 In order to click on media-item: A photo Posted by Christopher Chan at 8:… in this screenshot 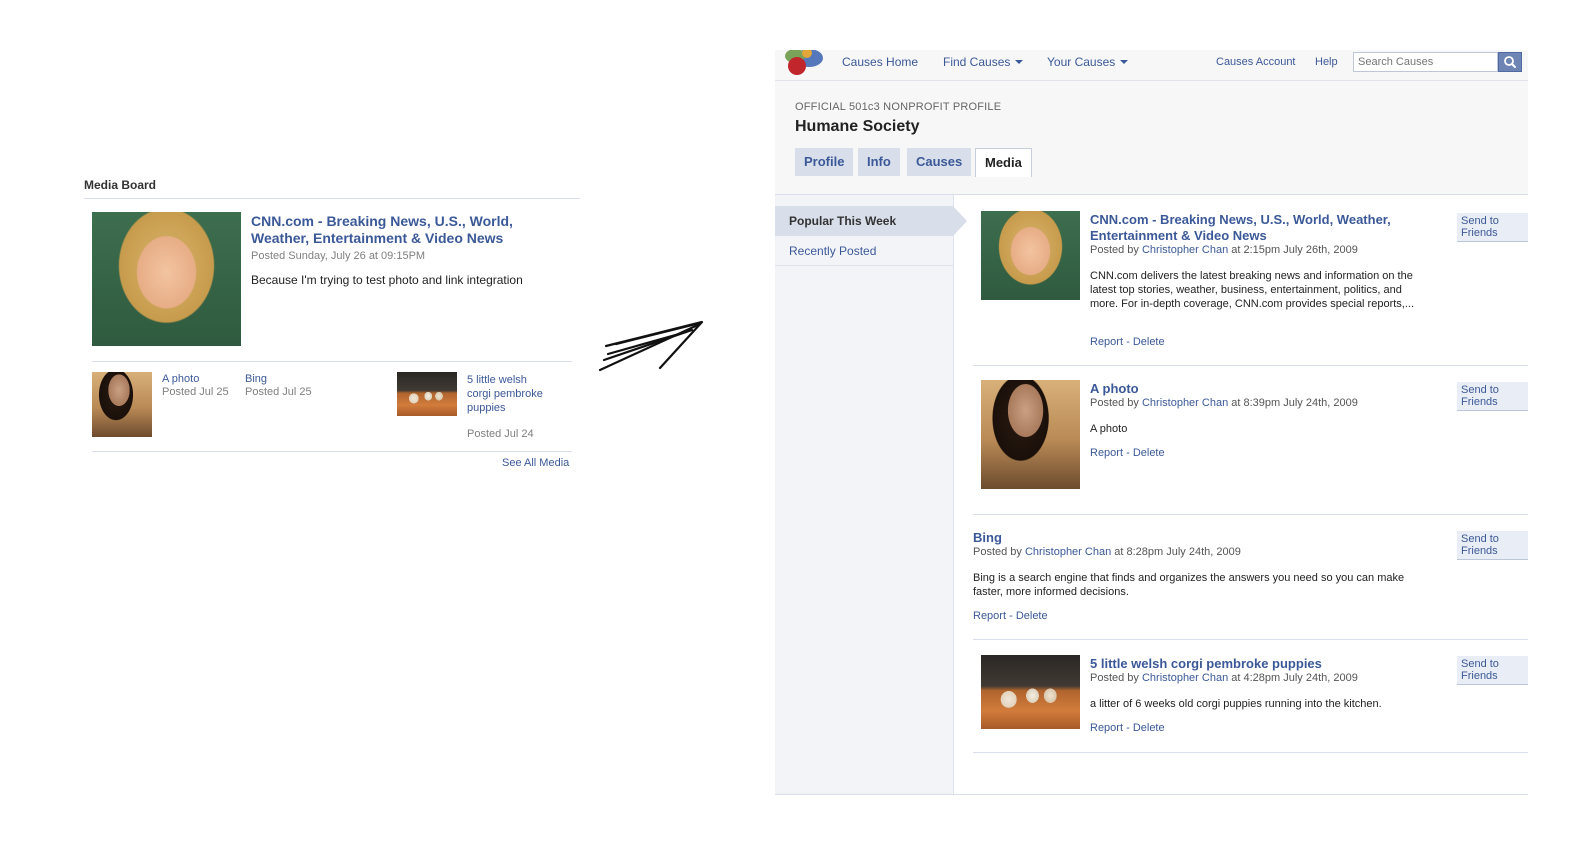, I will do `click(1250, 440)`.